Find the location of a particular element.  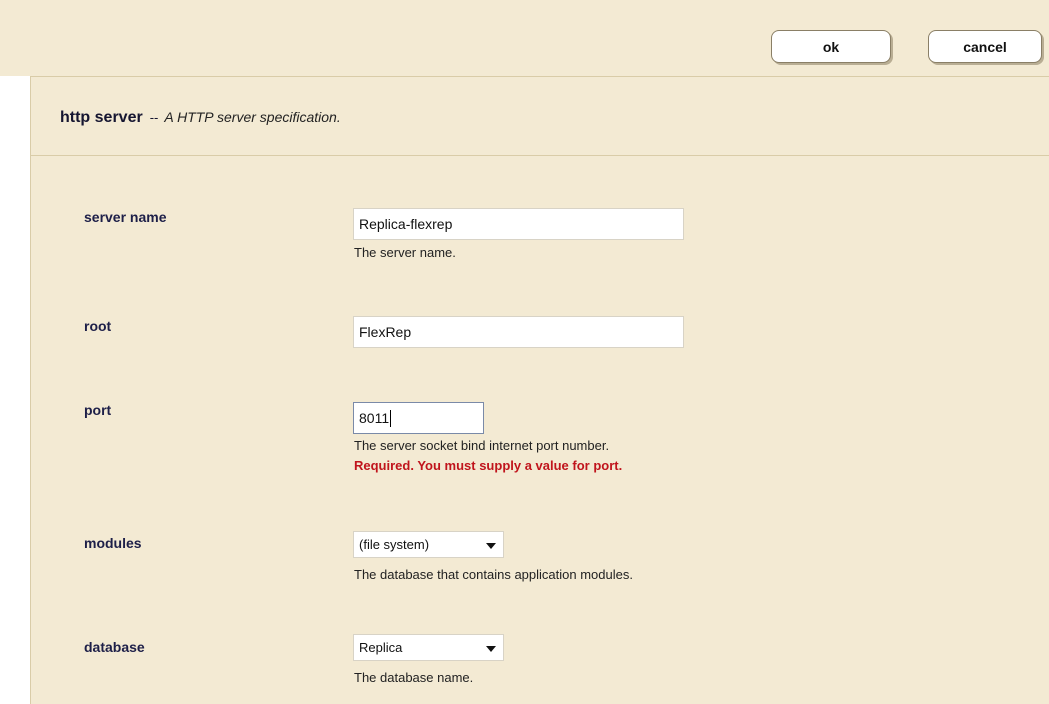

modules-select: (file system) is located at coordinates (428, 544).